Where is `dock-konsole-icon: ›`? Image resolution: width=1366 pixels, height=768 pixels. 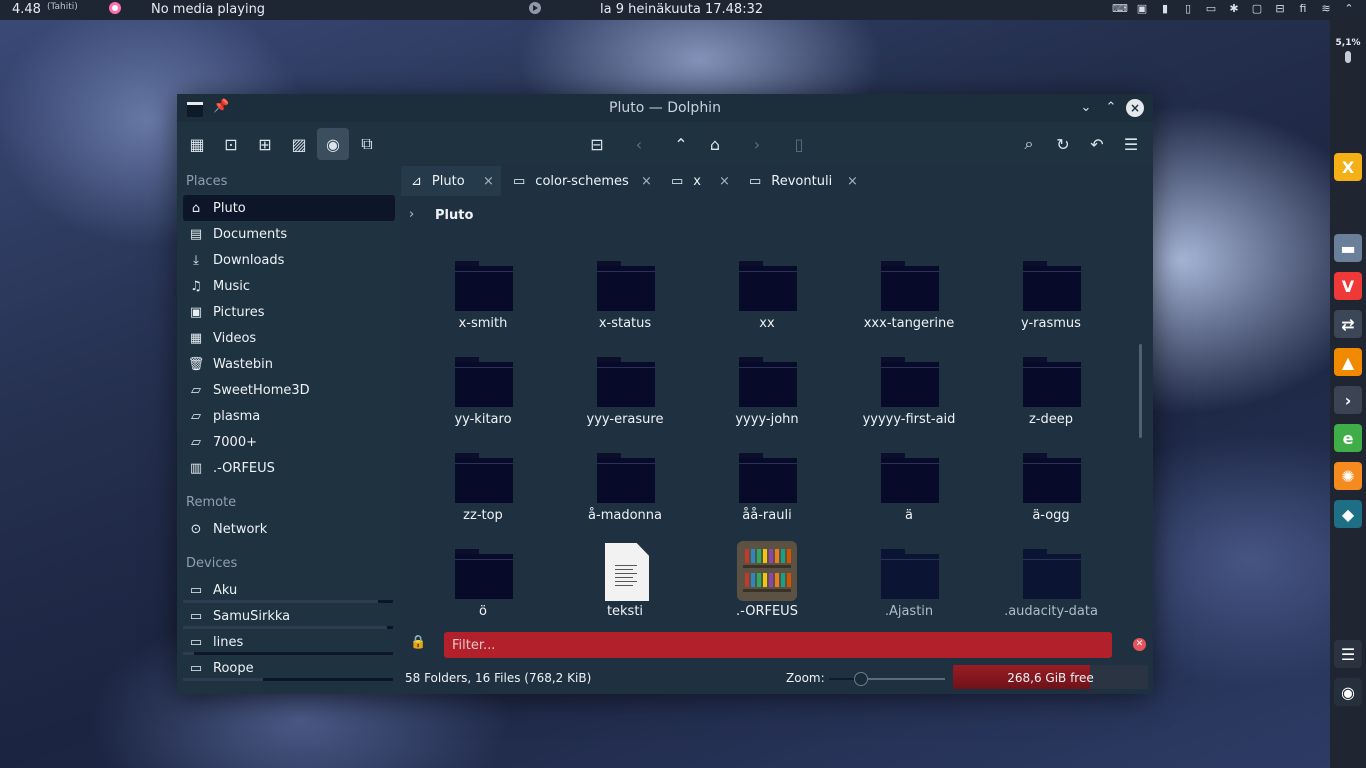 dock-konsole-icon: › is located at coordinates (1348, 400).